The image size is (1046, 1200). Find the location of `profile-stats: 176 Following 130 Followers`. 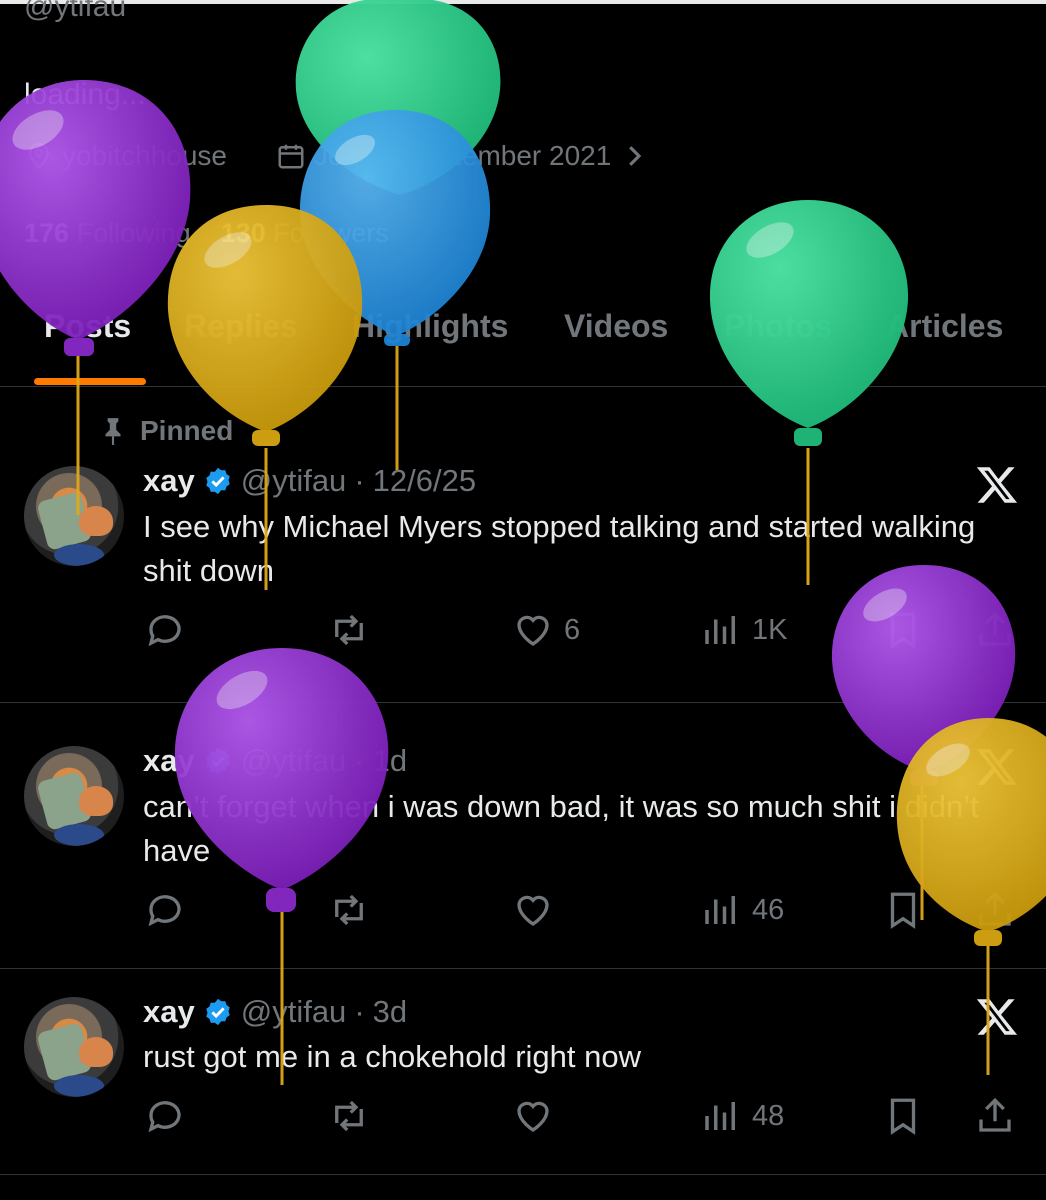

profile-stats: 176 Following 130 Followers is located at coordinates (206, 233).